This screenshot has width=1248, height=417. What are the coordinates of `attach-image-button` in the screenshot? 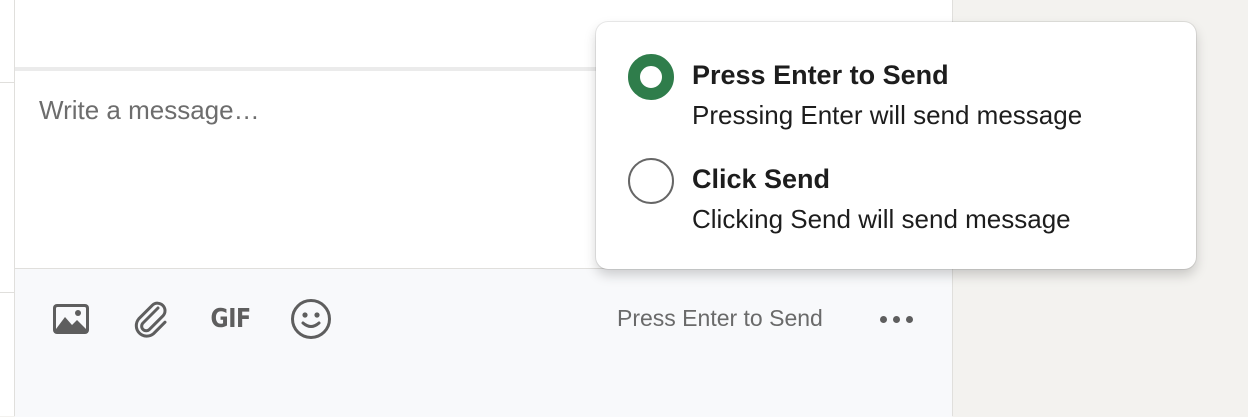 It's located at (71, 319).